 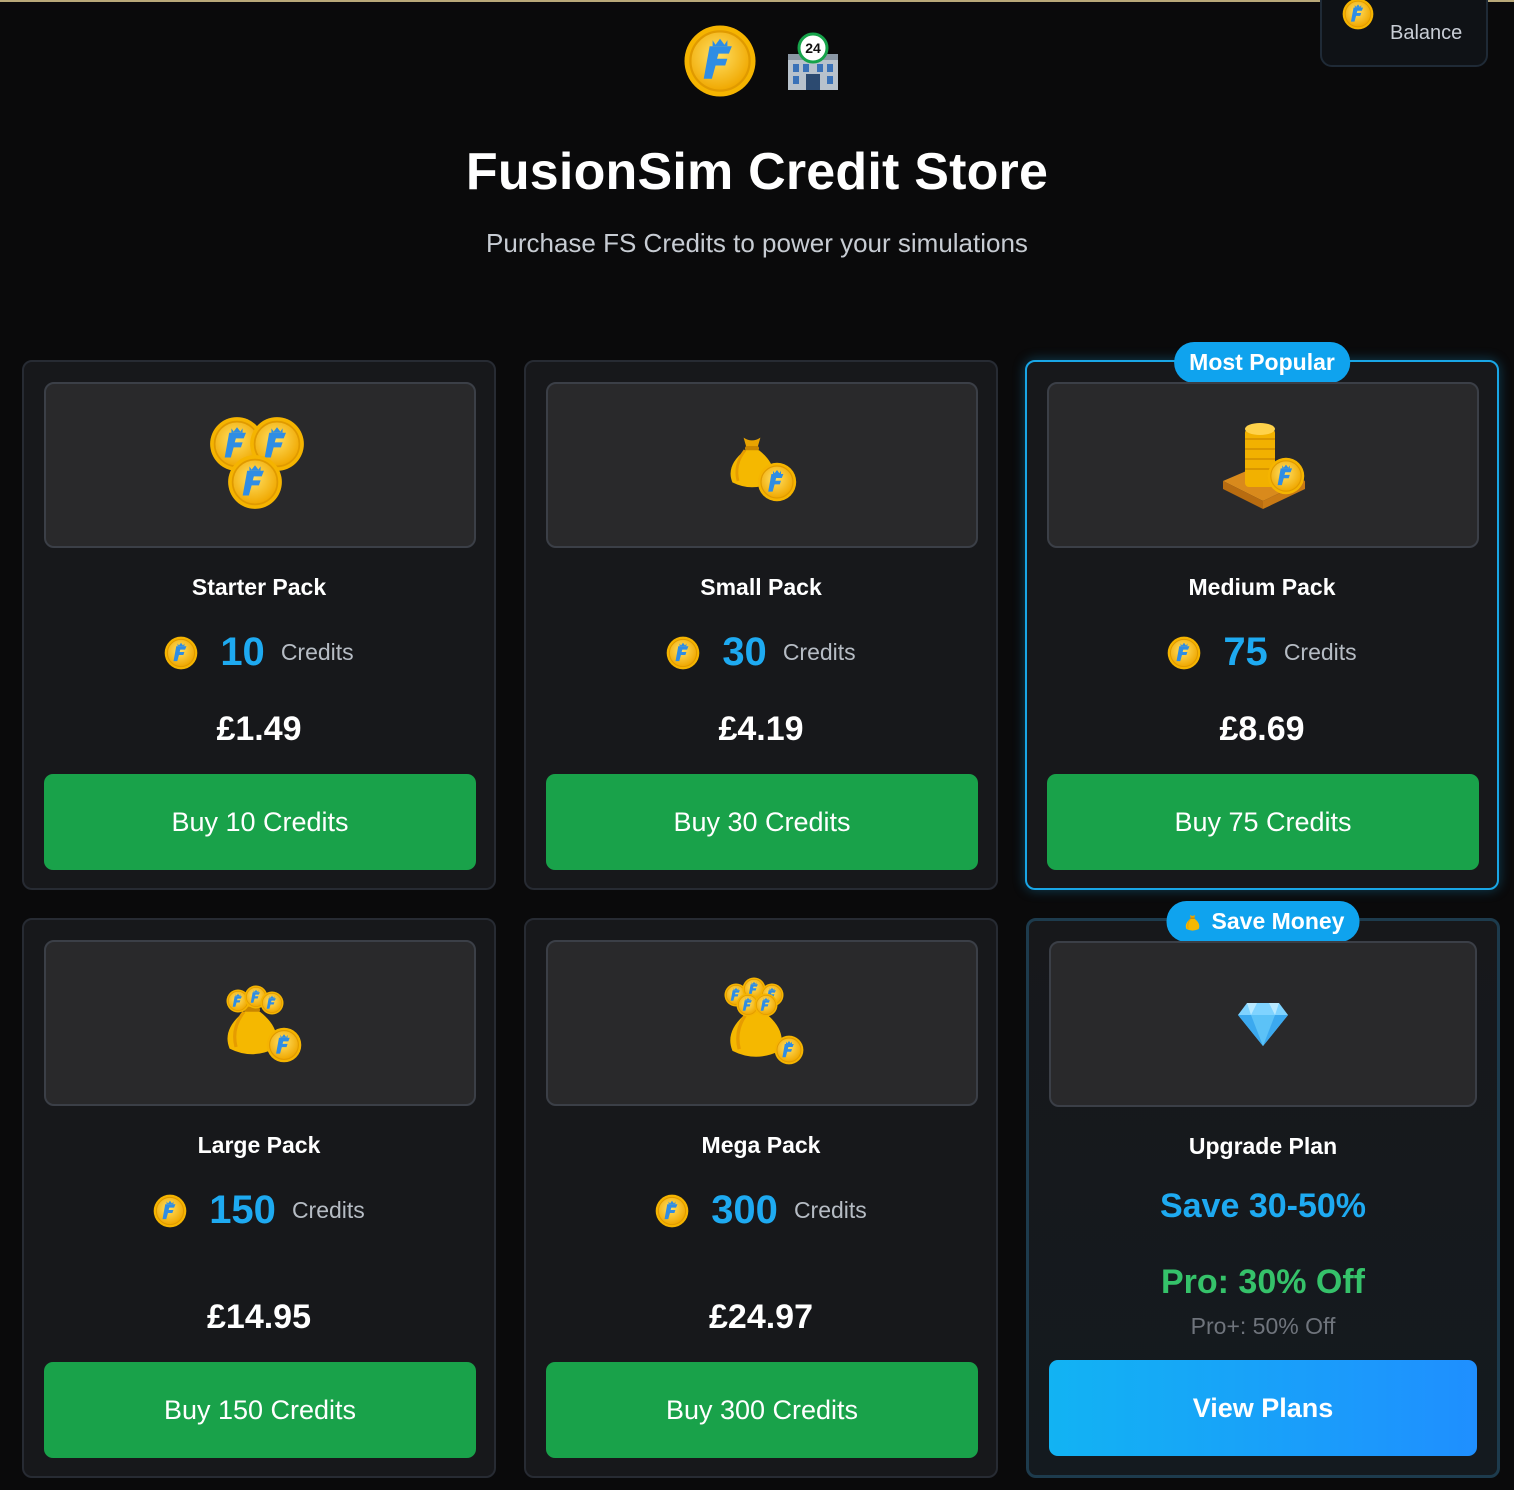 What do you see at coordinates (259, 729) in the screenshot?
I see `pack-price: £1.49` at bounding box center [259, 729].